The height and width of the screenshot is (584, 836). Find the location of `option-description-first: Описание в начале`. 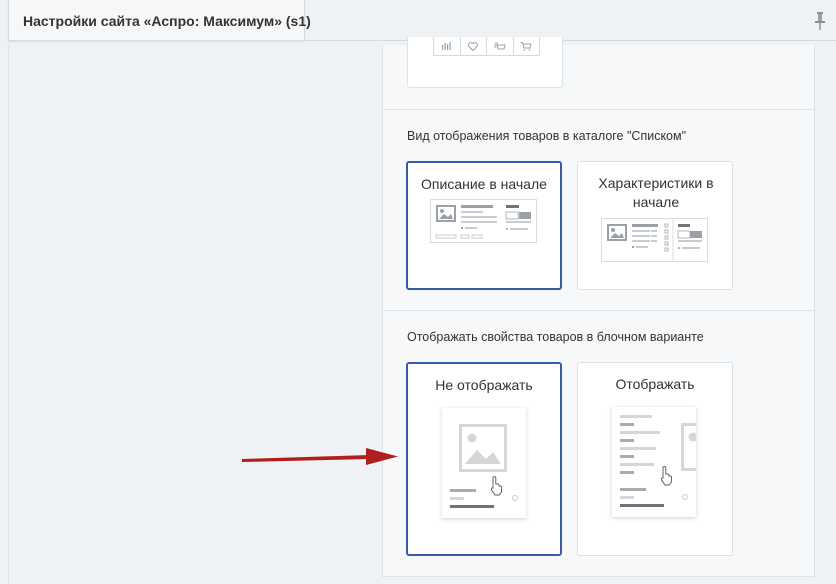

option-description-first: Описание в начале is located at coordinates (484, 225).